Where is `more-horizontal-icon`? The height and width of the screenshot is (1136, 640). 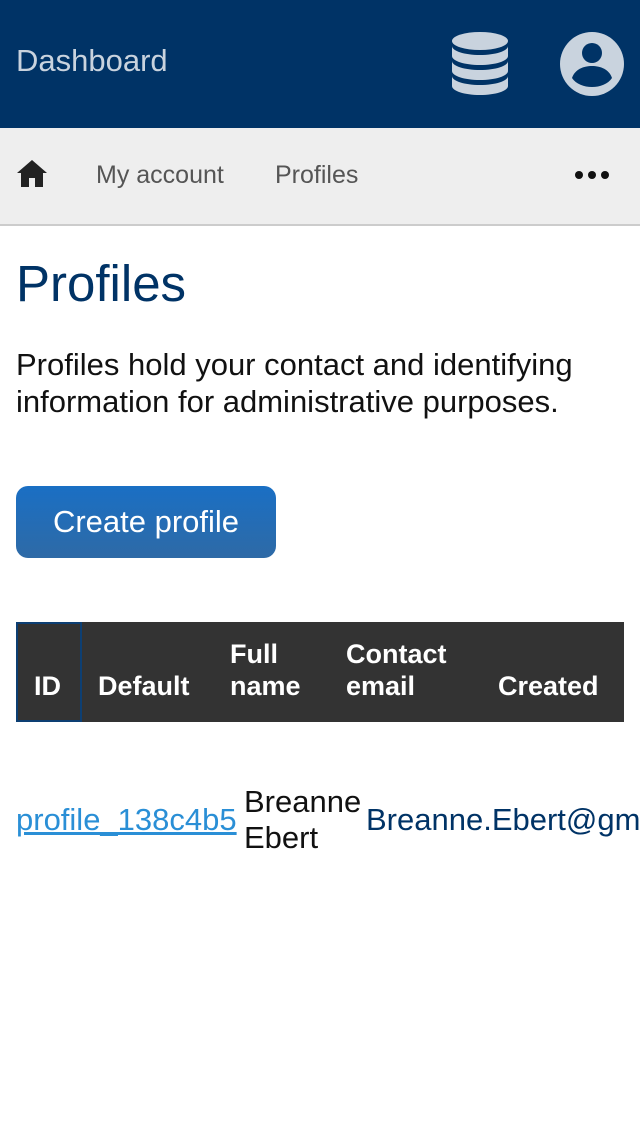 more-horizontal-icon is located at coordinates (592, 175).